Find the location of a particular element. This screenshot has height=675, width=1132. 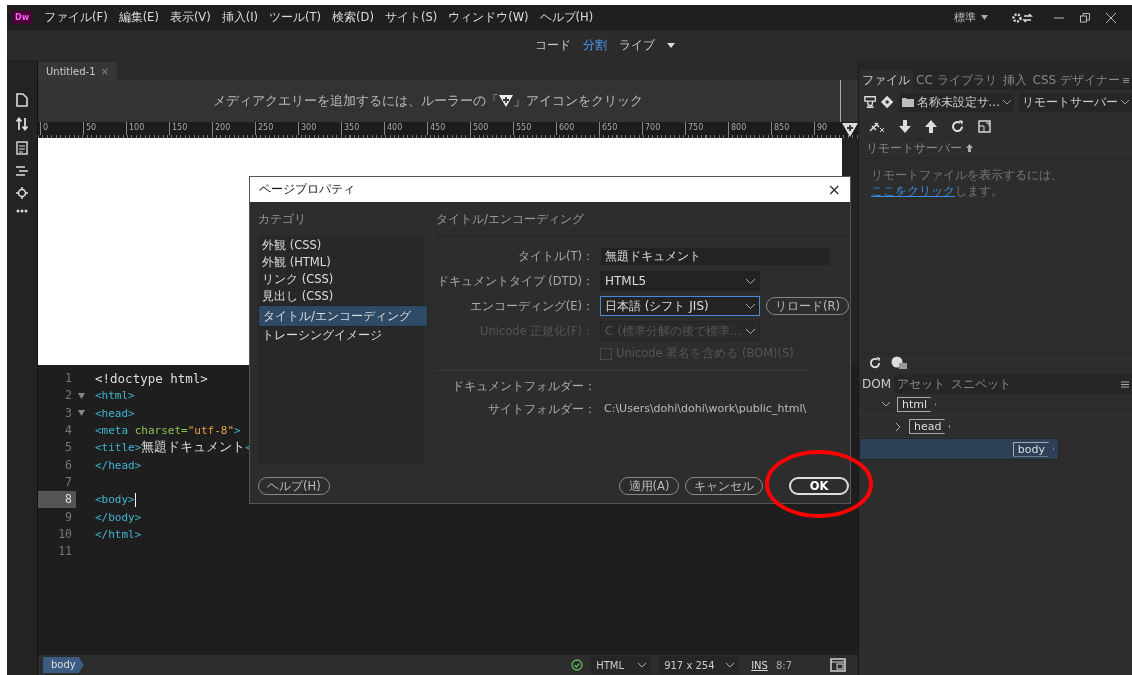

ruler-label: 450 is located at coordinates (448, 128).